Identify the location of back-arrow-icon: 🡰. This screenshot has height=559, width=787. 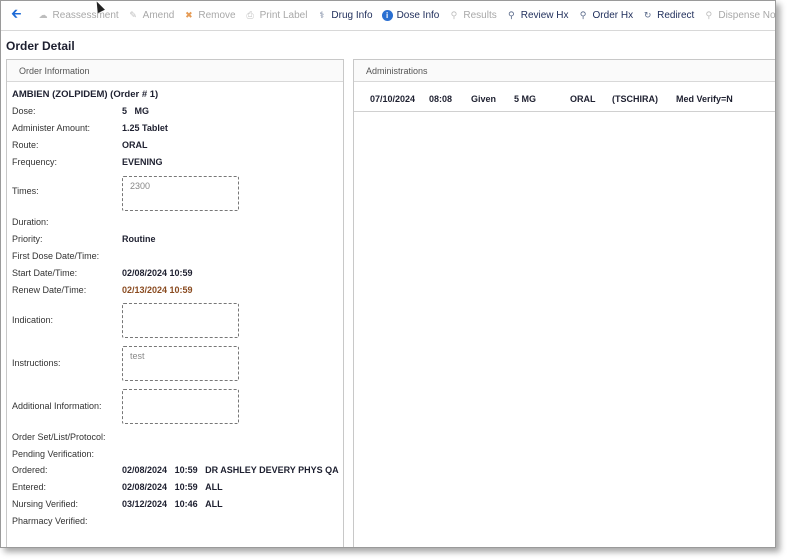
(16, 16).